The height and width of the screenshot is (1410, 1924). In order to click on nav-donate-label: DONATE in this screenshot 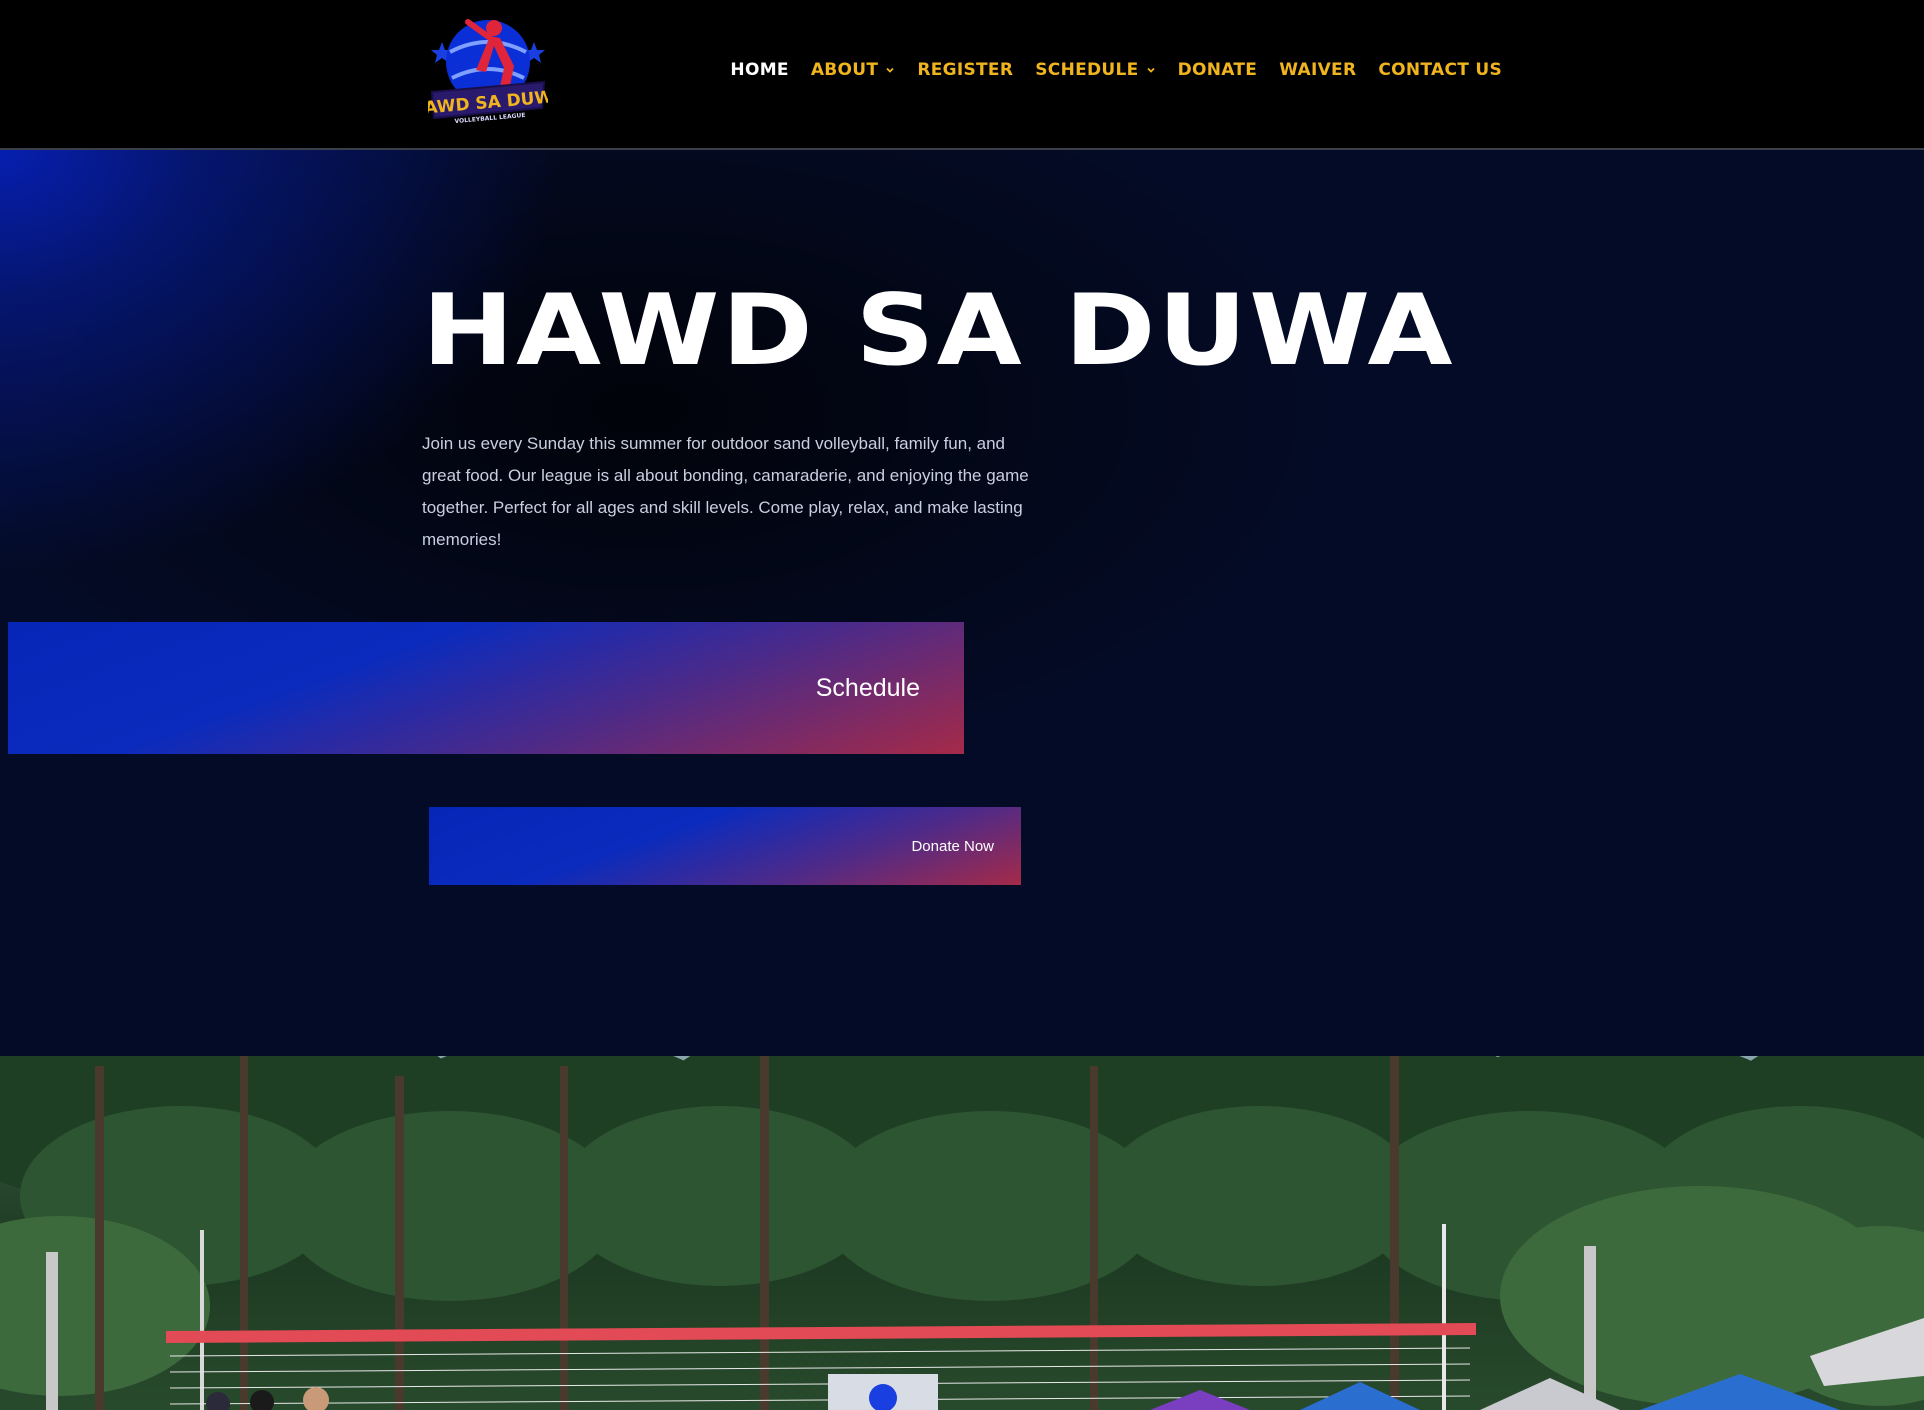, I will do `click(1217, 70)`.